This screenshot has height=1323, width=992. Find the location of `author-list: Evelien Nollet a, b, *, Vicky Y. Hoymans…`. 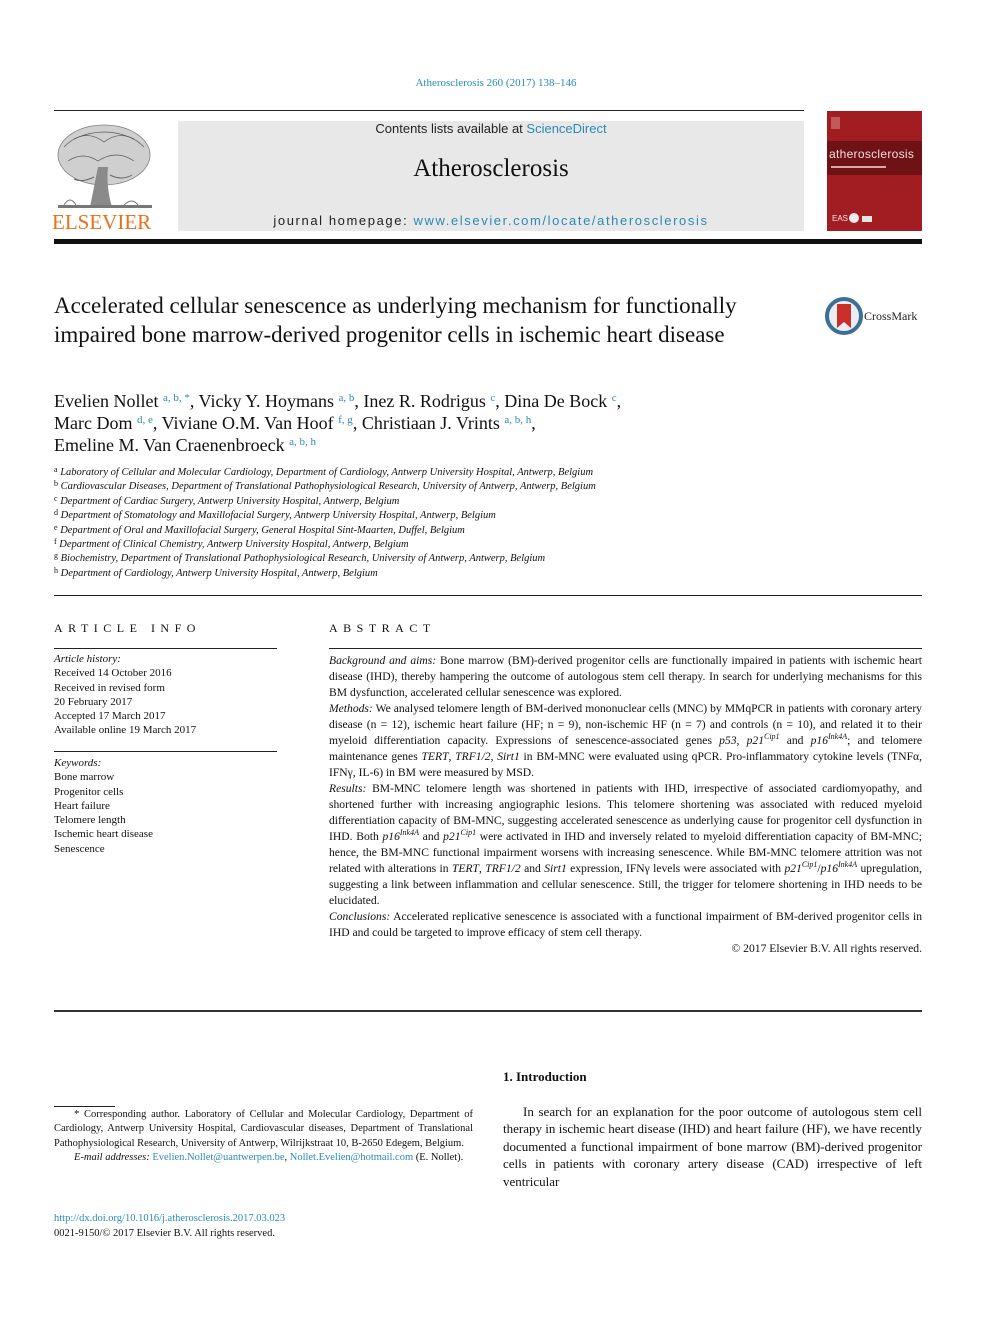

author-list: Evelien Nollet a, b, *, Vicky Y. Hoymans… is located at coordinates (414, 423).